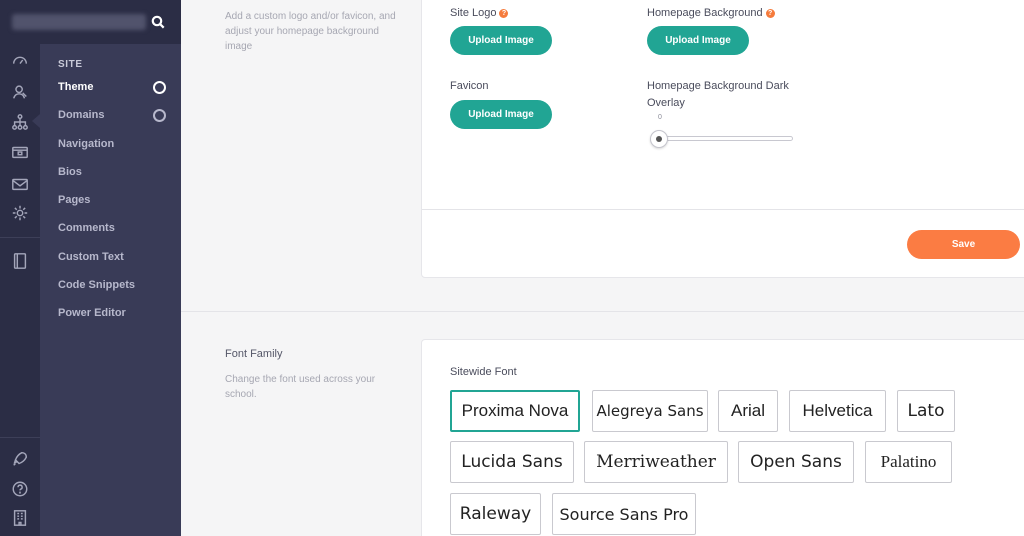 This screenshot has width=1024, height=536. I want to click on book-icon, so click(20, 261).